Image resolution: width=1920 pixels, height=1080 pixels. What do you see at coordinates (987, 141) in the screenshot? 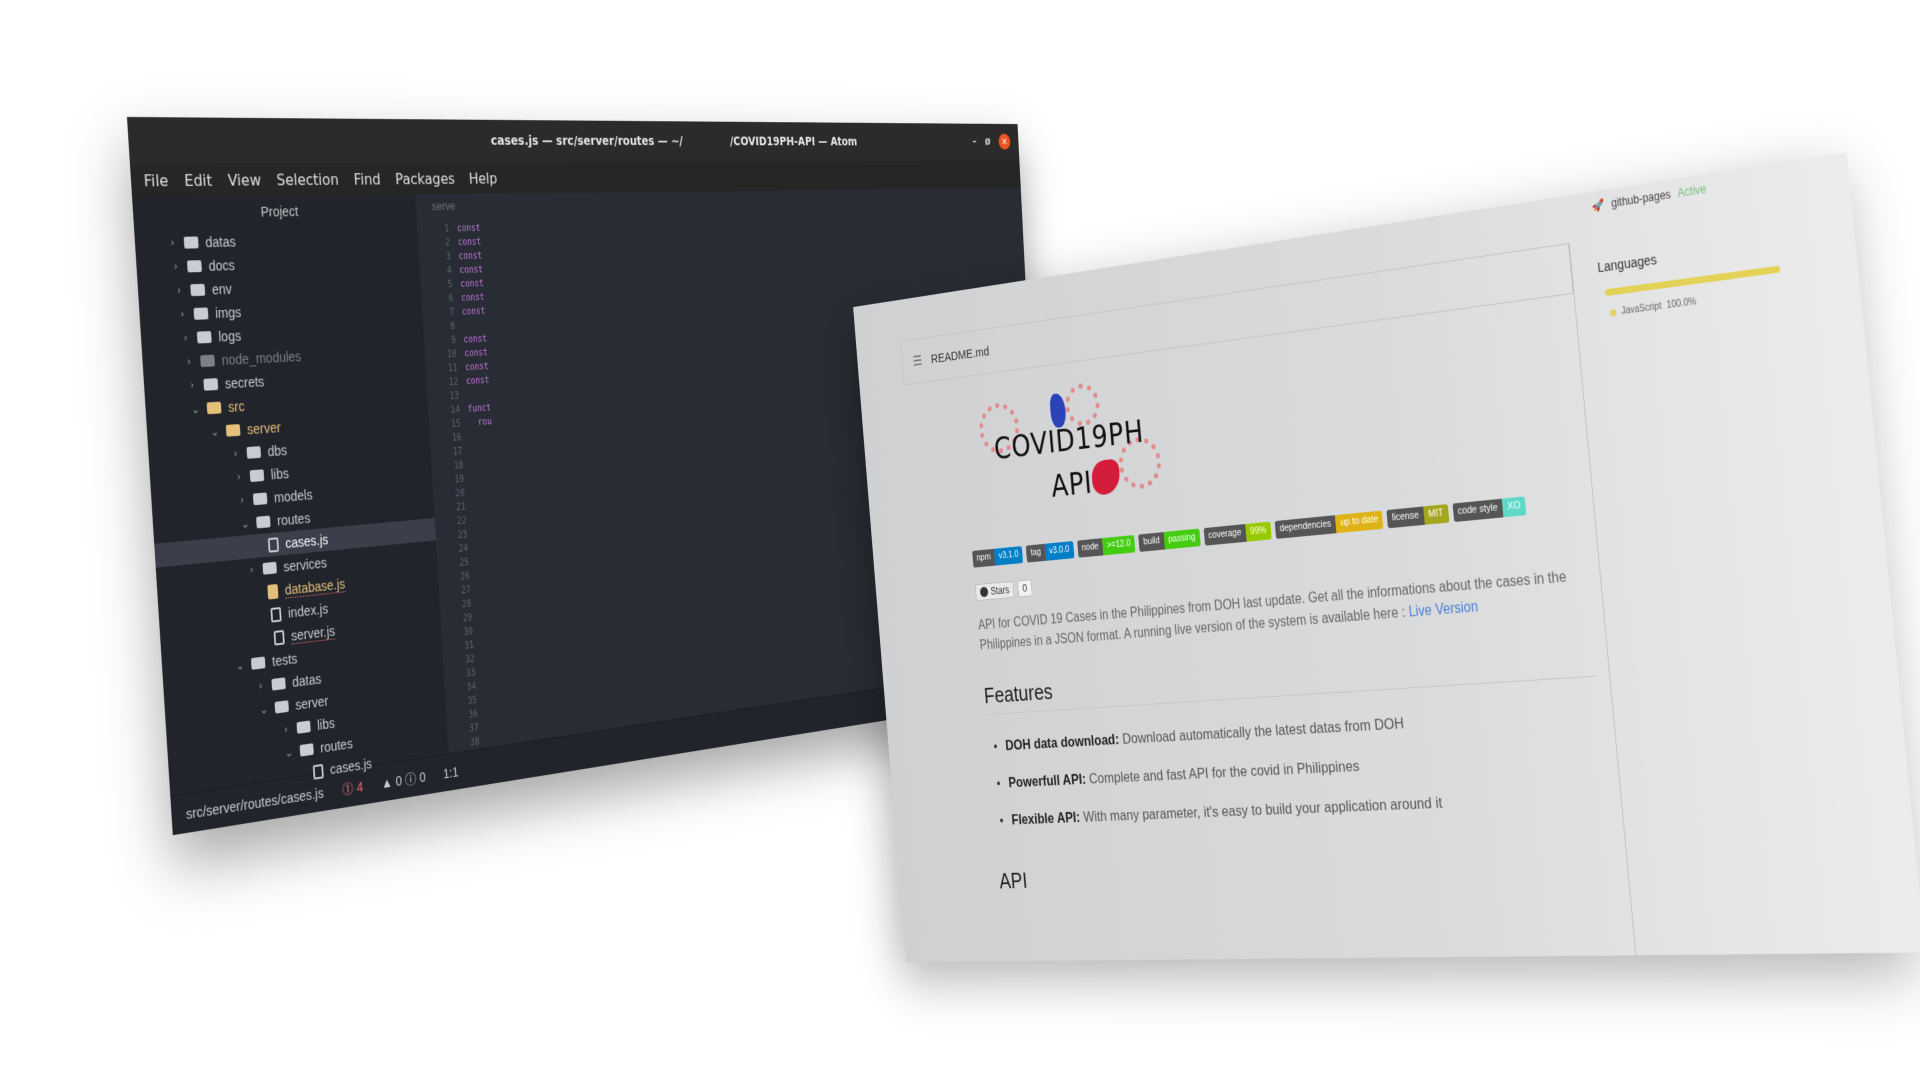
I see `maximize-button: ø` at bounding box center [987, 141].